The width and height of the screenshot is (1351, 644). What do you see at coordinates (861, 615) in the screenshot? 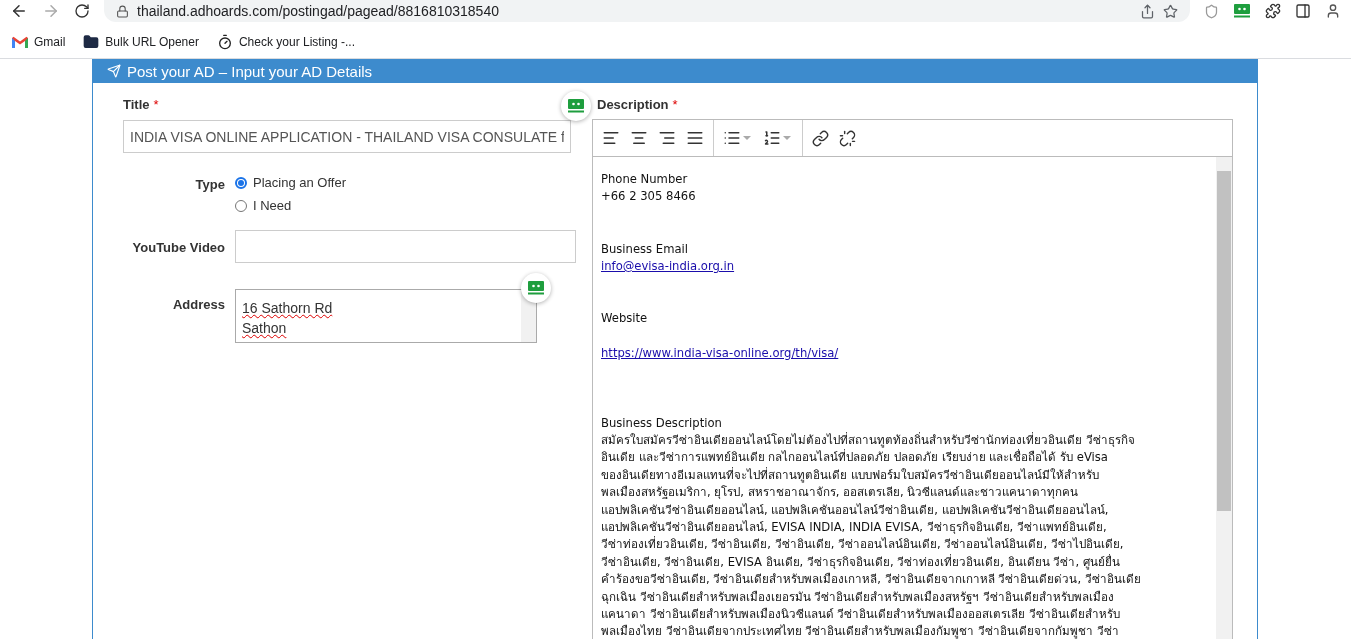
I see `description-line: แคนาดา วีซ่าอินเดียสำหรับพลเมืองนิวซีแลนด์ วีซ่าอินเดียสำหรับพลเมืองออสเตรเลีย วีซ่าอินเดียสำหรับ` at bounding box center [861, 615].